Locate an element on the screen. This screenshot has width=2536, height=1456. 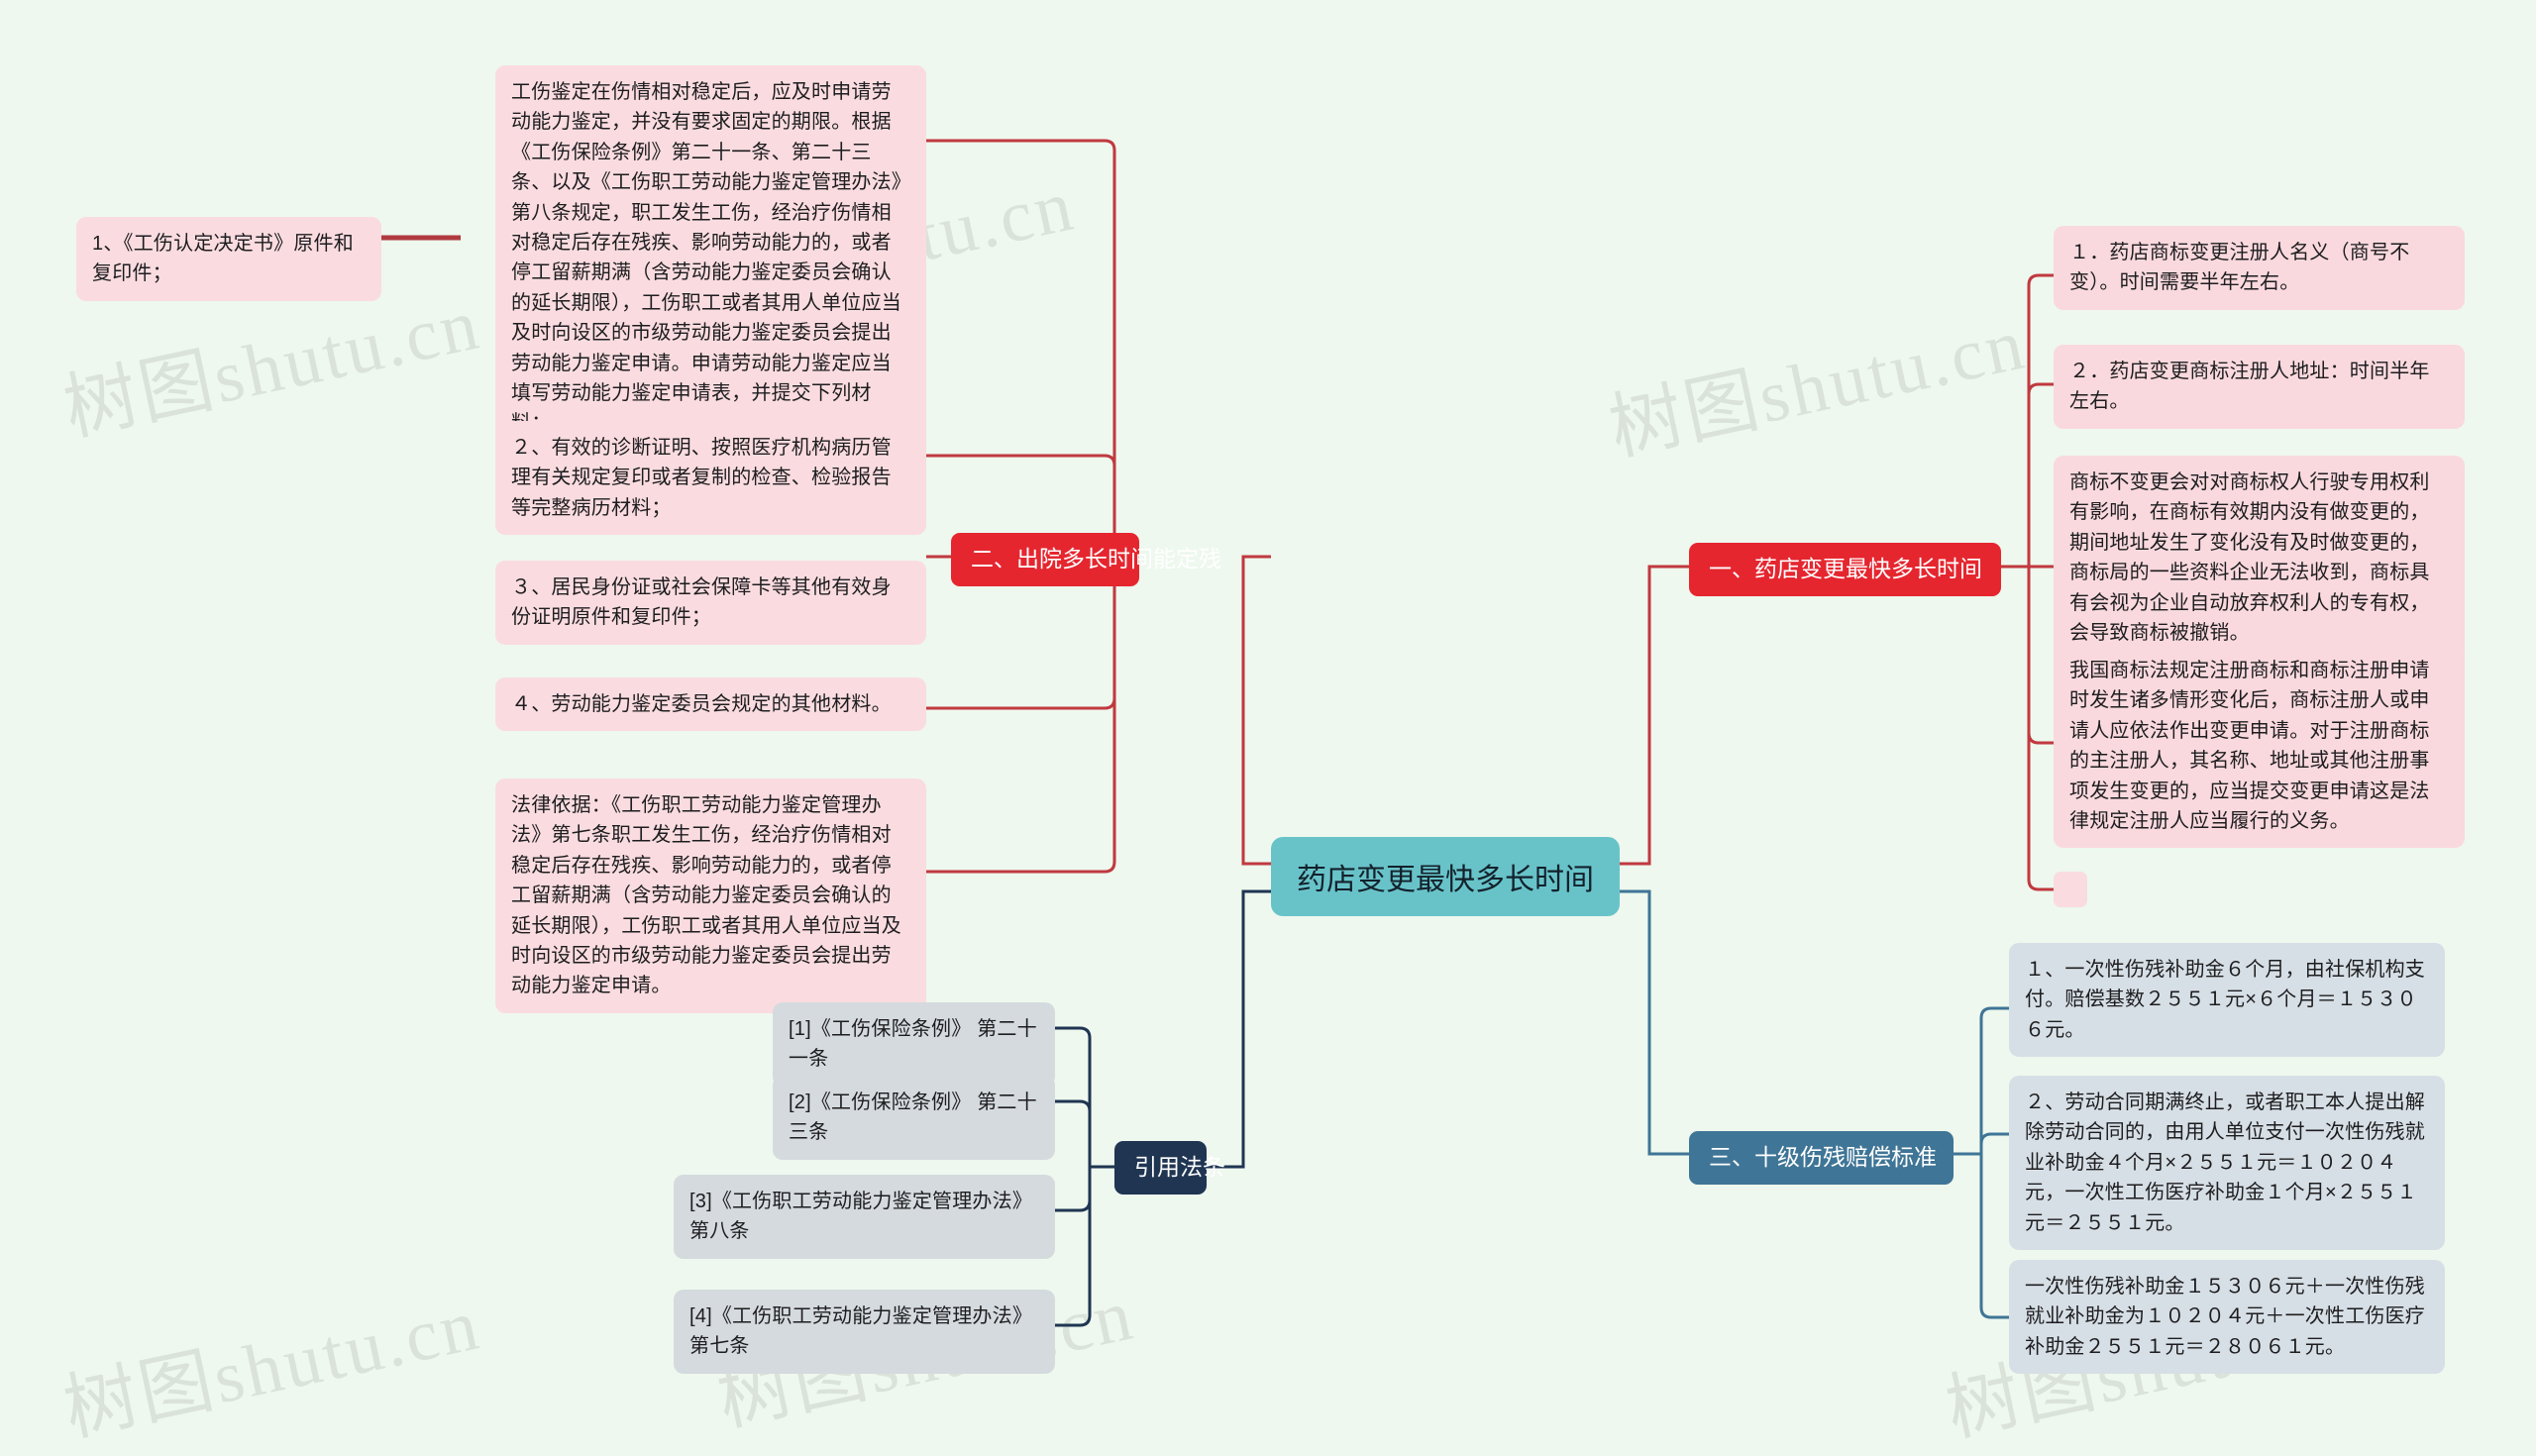
branch-header-yaodian-biangeng: 一、药店变更最快多长时间 is located at coordinates (1845, 569).